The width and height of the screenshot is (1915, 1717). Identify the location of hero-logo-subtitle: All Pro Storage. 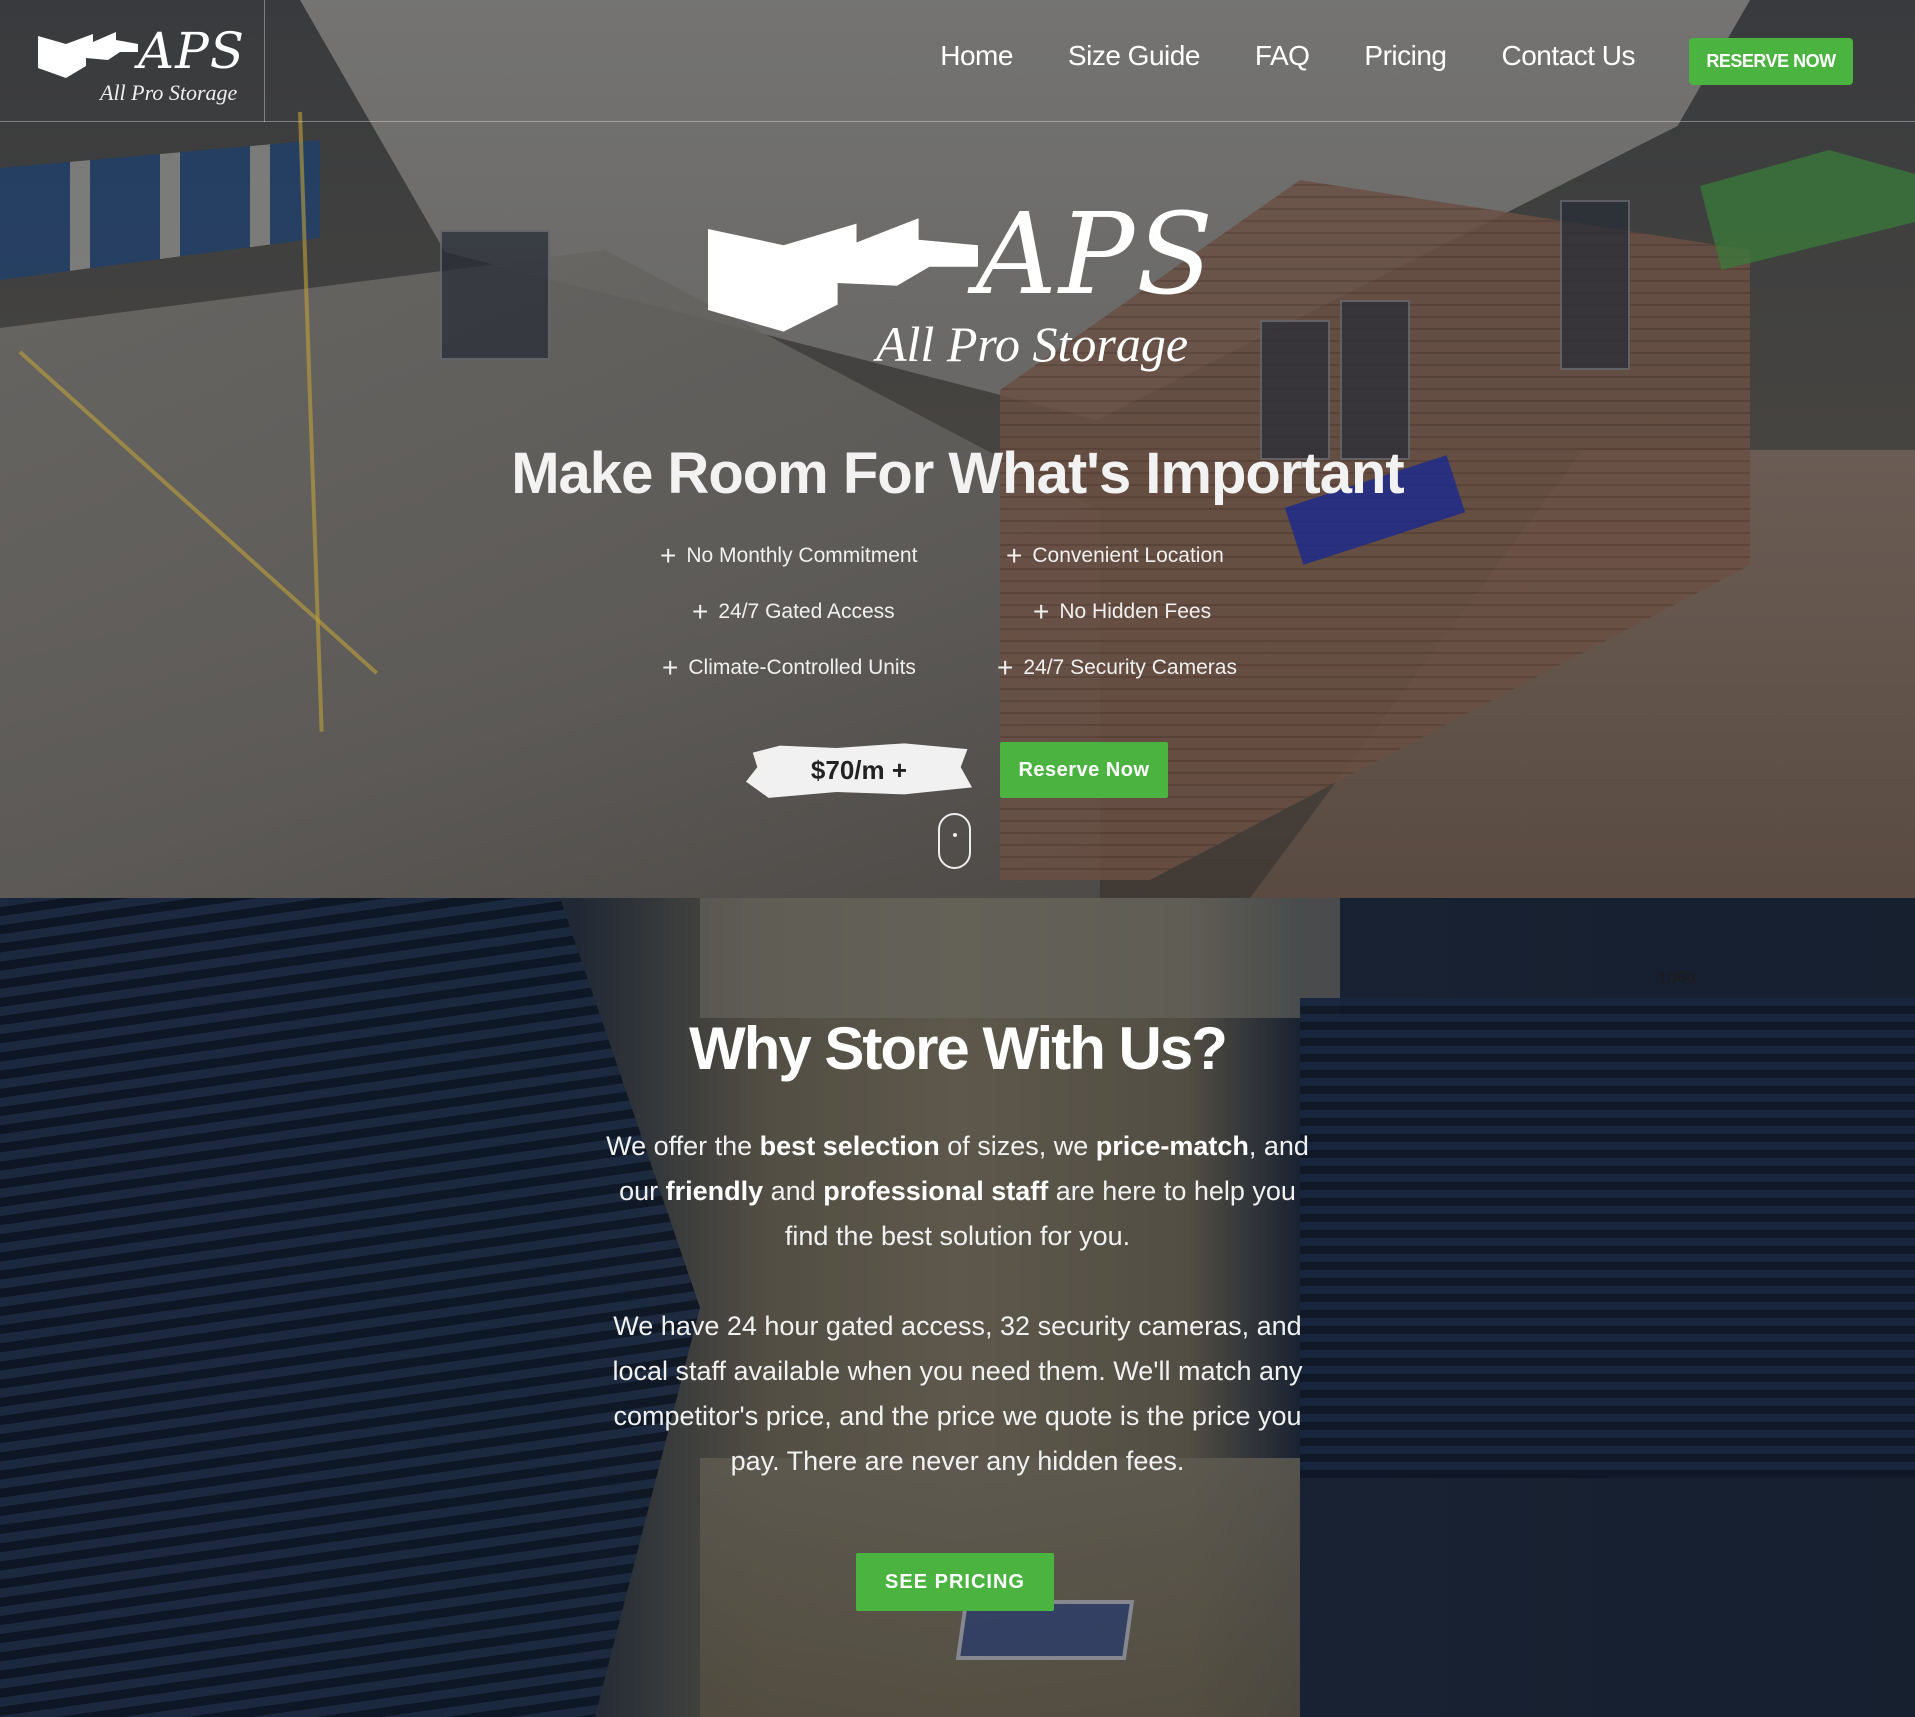
(1032, 344).